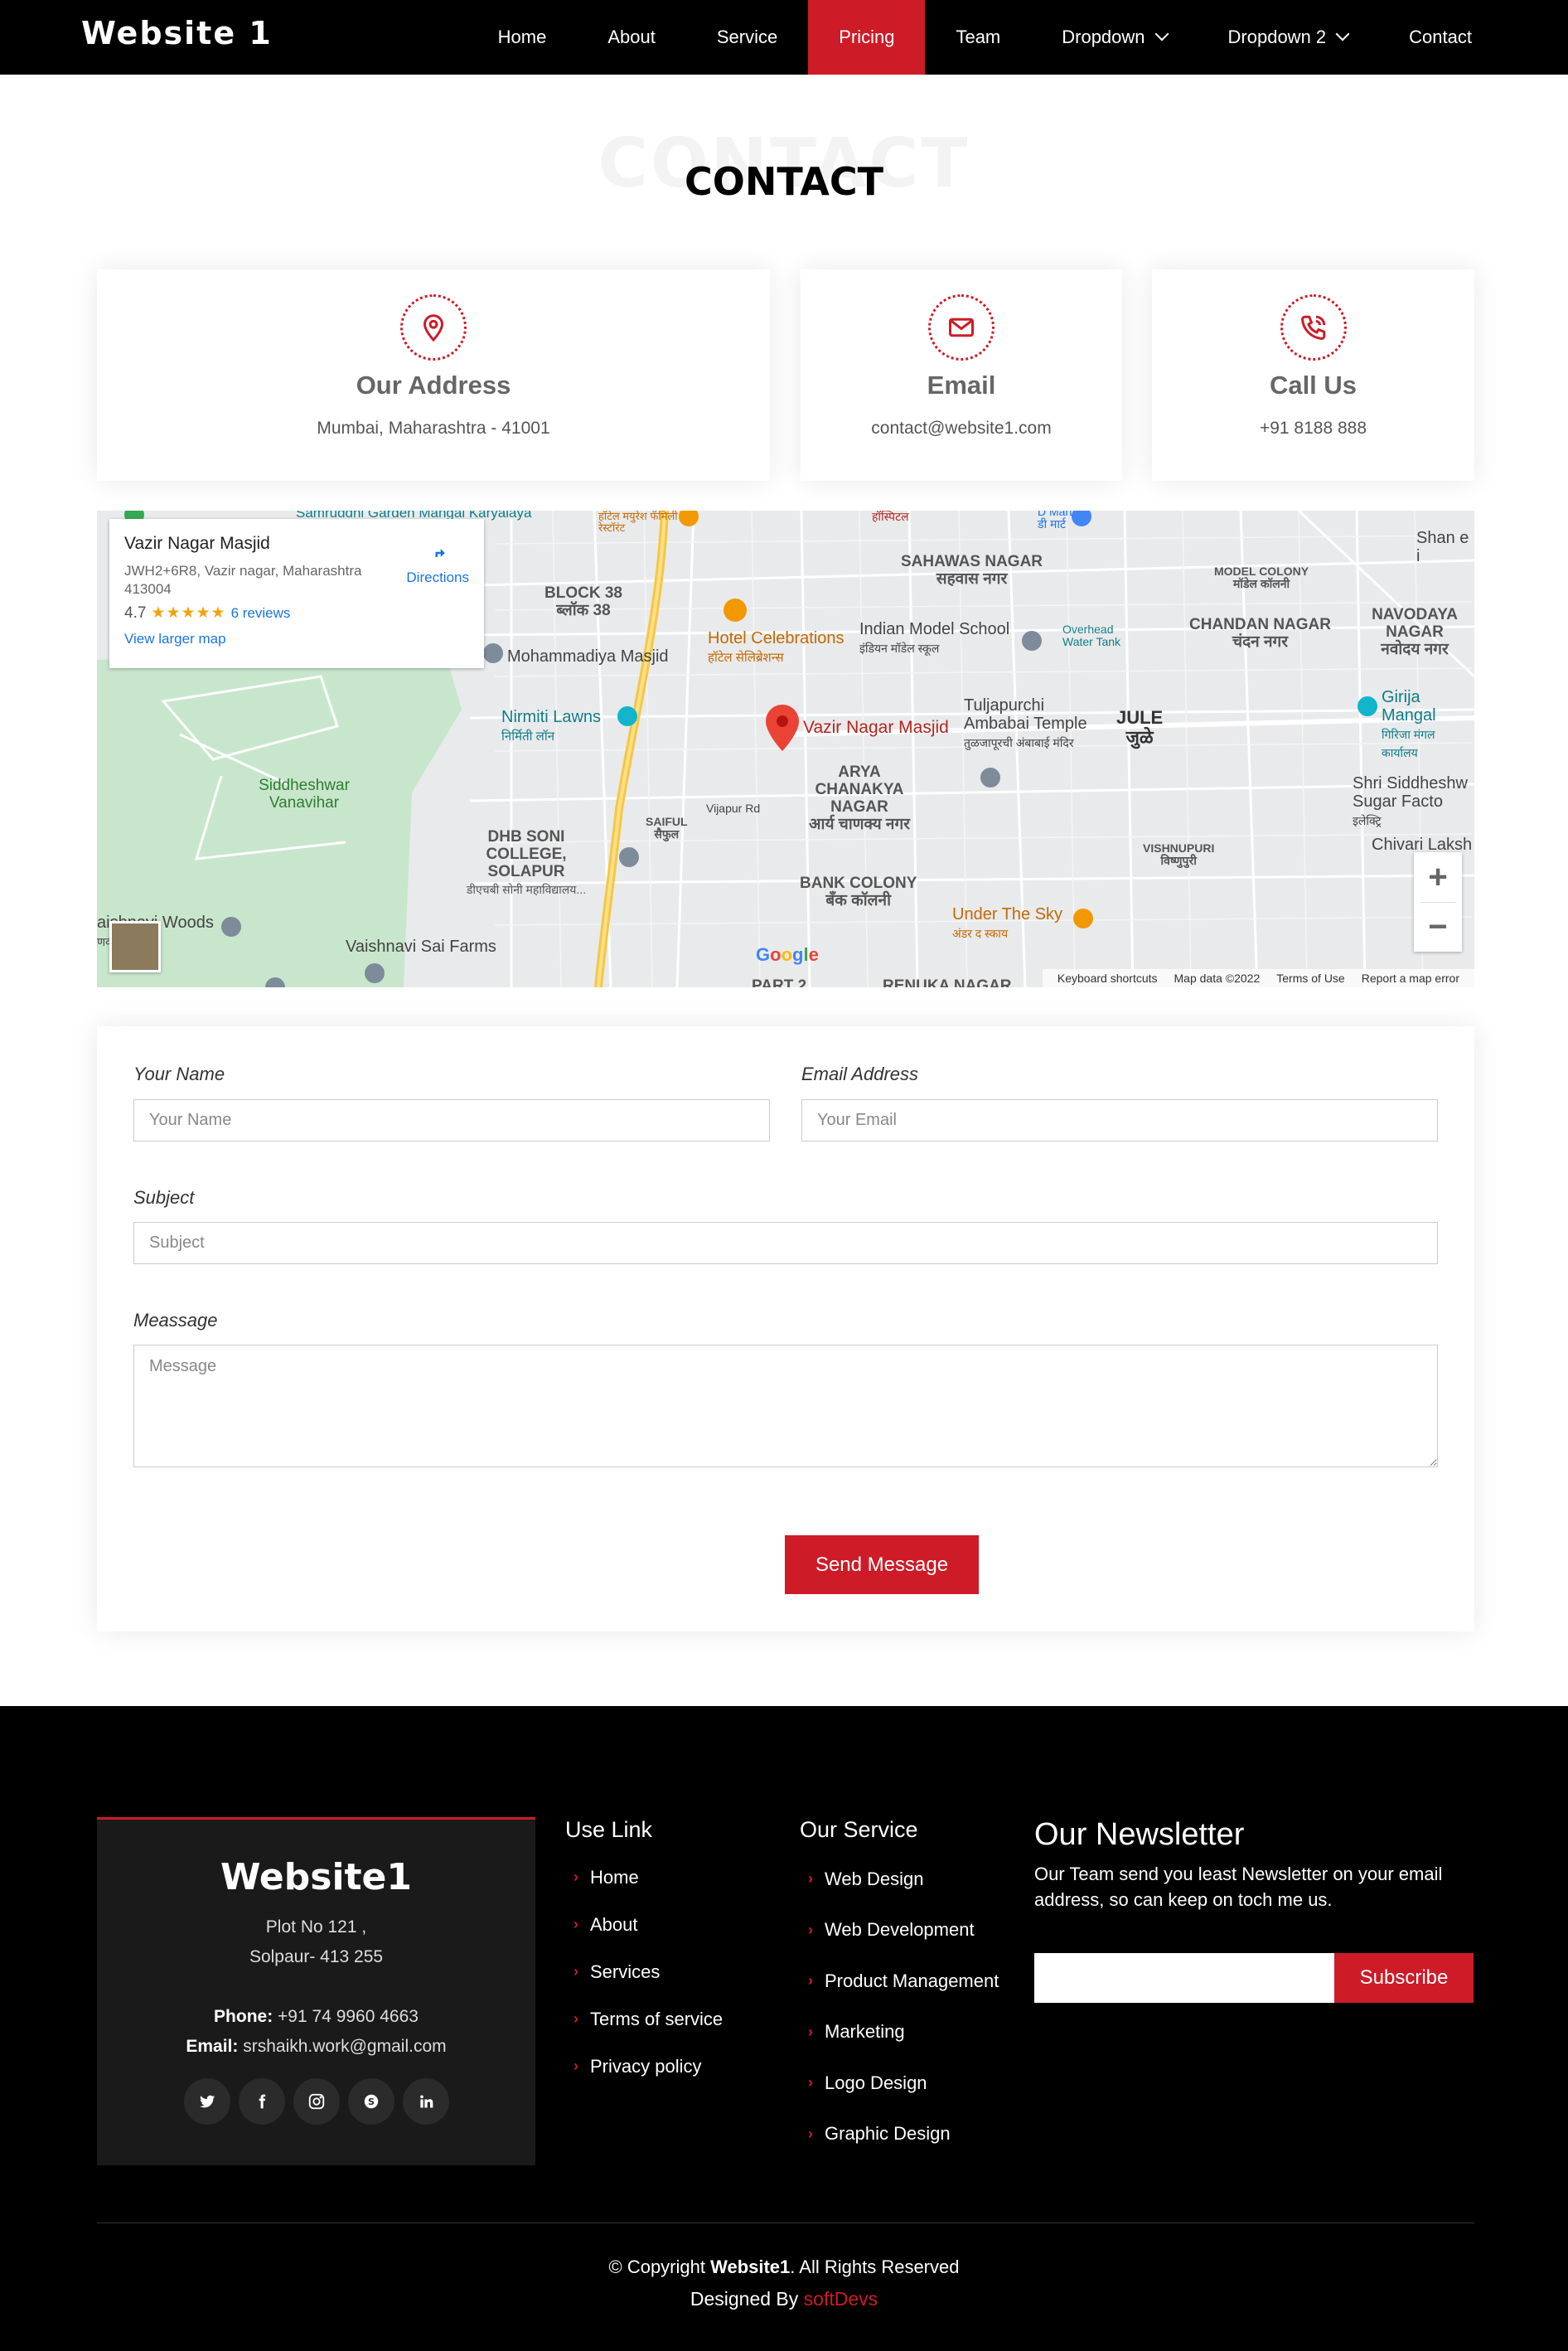  I want to click on map-label-arya: ARYA CHANAKYA NAGAR आर्य चाणक्य नगर, so click(860, 798).